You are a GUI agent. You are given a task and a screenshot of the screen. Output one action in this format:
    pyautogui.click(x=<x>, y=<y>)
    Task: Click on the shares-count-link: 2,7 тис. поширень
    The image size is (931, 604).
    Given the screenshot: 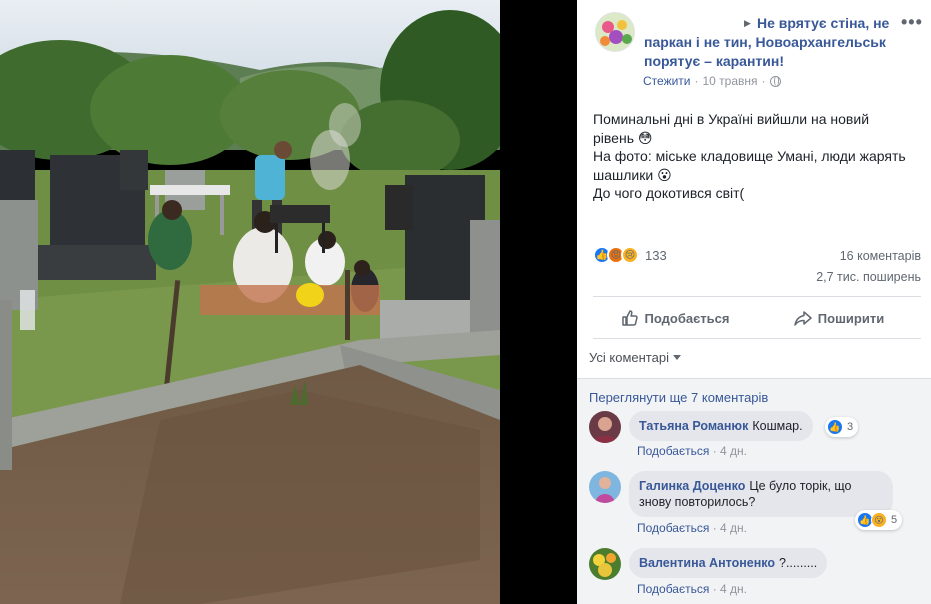 What is the action you would take?
    pyautogui.click(x=868, y=277)
    